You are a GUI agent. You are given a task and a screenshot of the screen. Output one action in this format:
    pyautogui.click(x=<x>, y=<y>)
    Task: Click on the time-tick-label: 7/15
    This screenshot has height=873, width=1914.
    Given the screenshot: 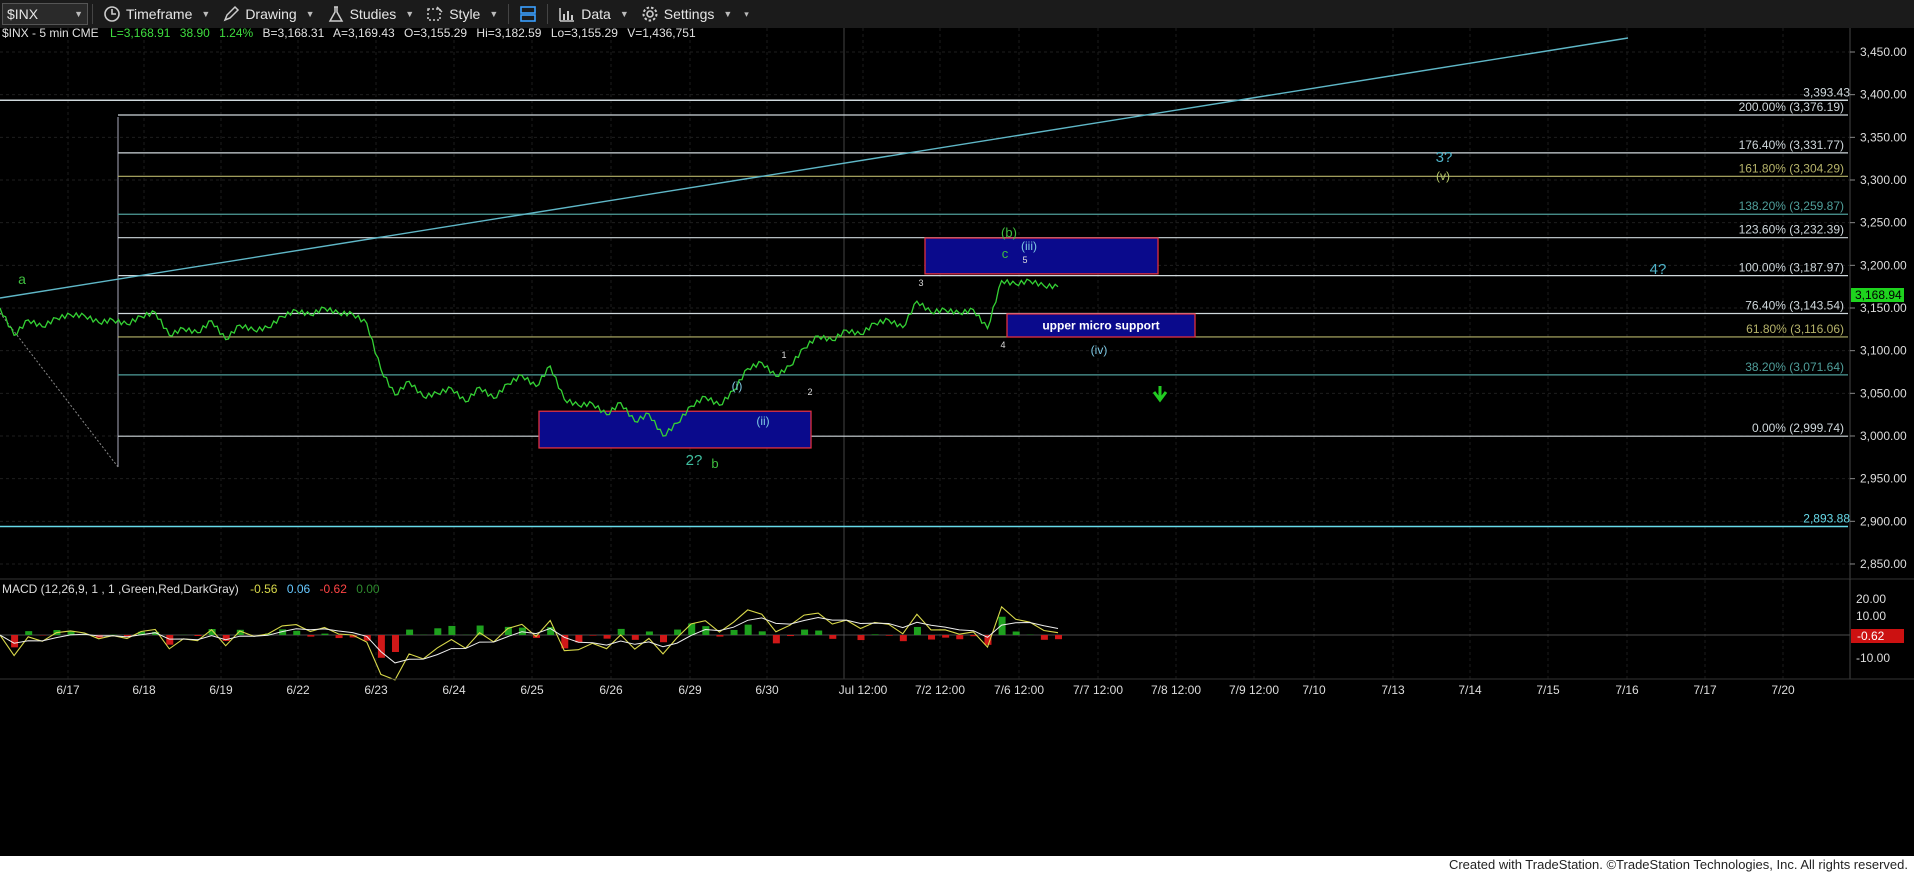 What is the action you would take?
    pyautogui.click(x=1548, y=690)
    